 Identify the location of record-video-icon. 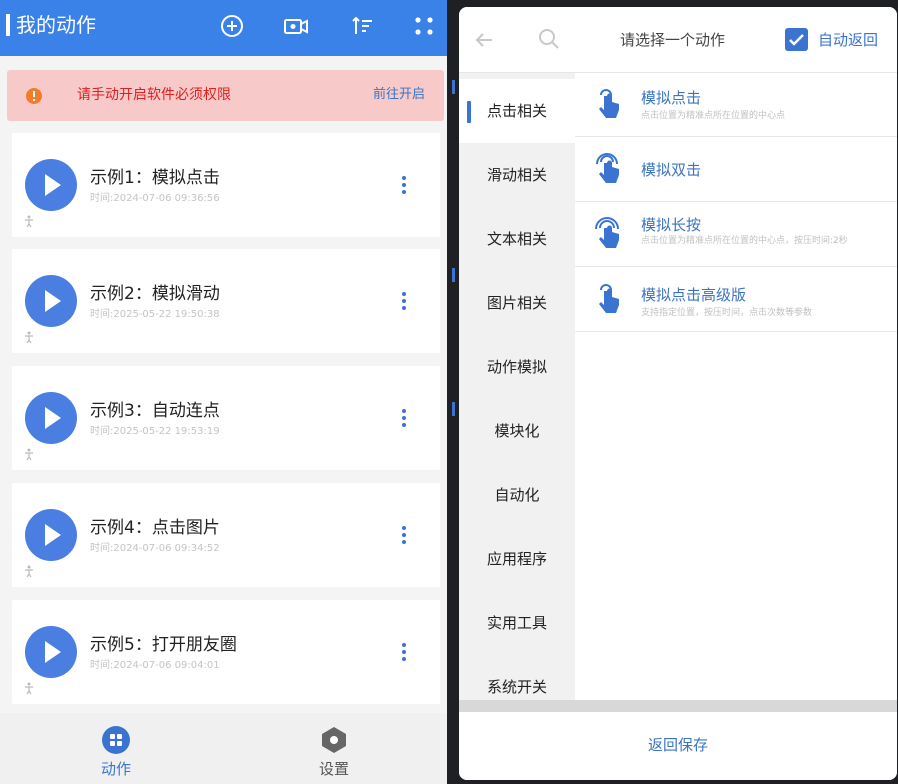
(296, 26).